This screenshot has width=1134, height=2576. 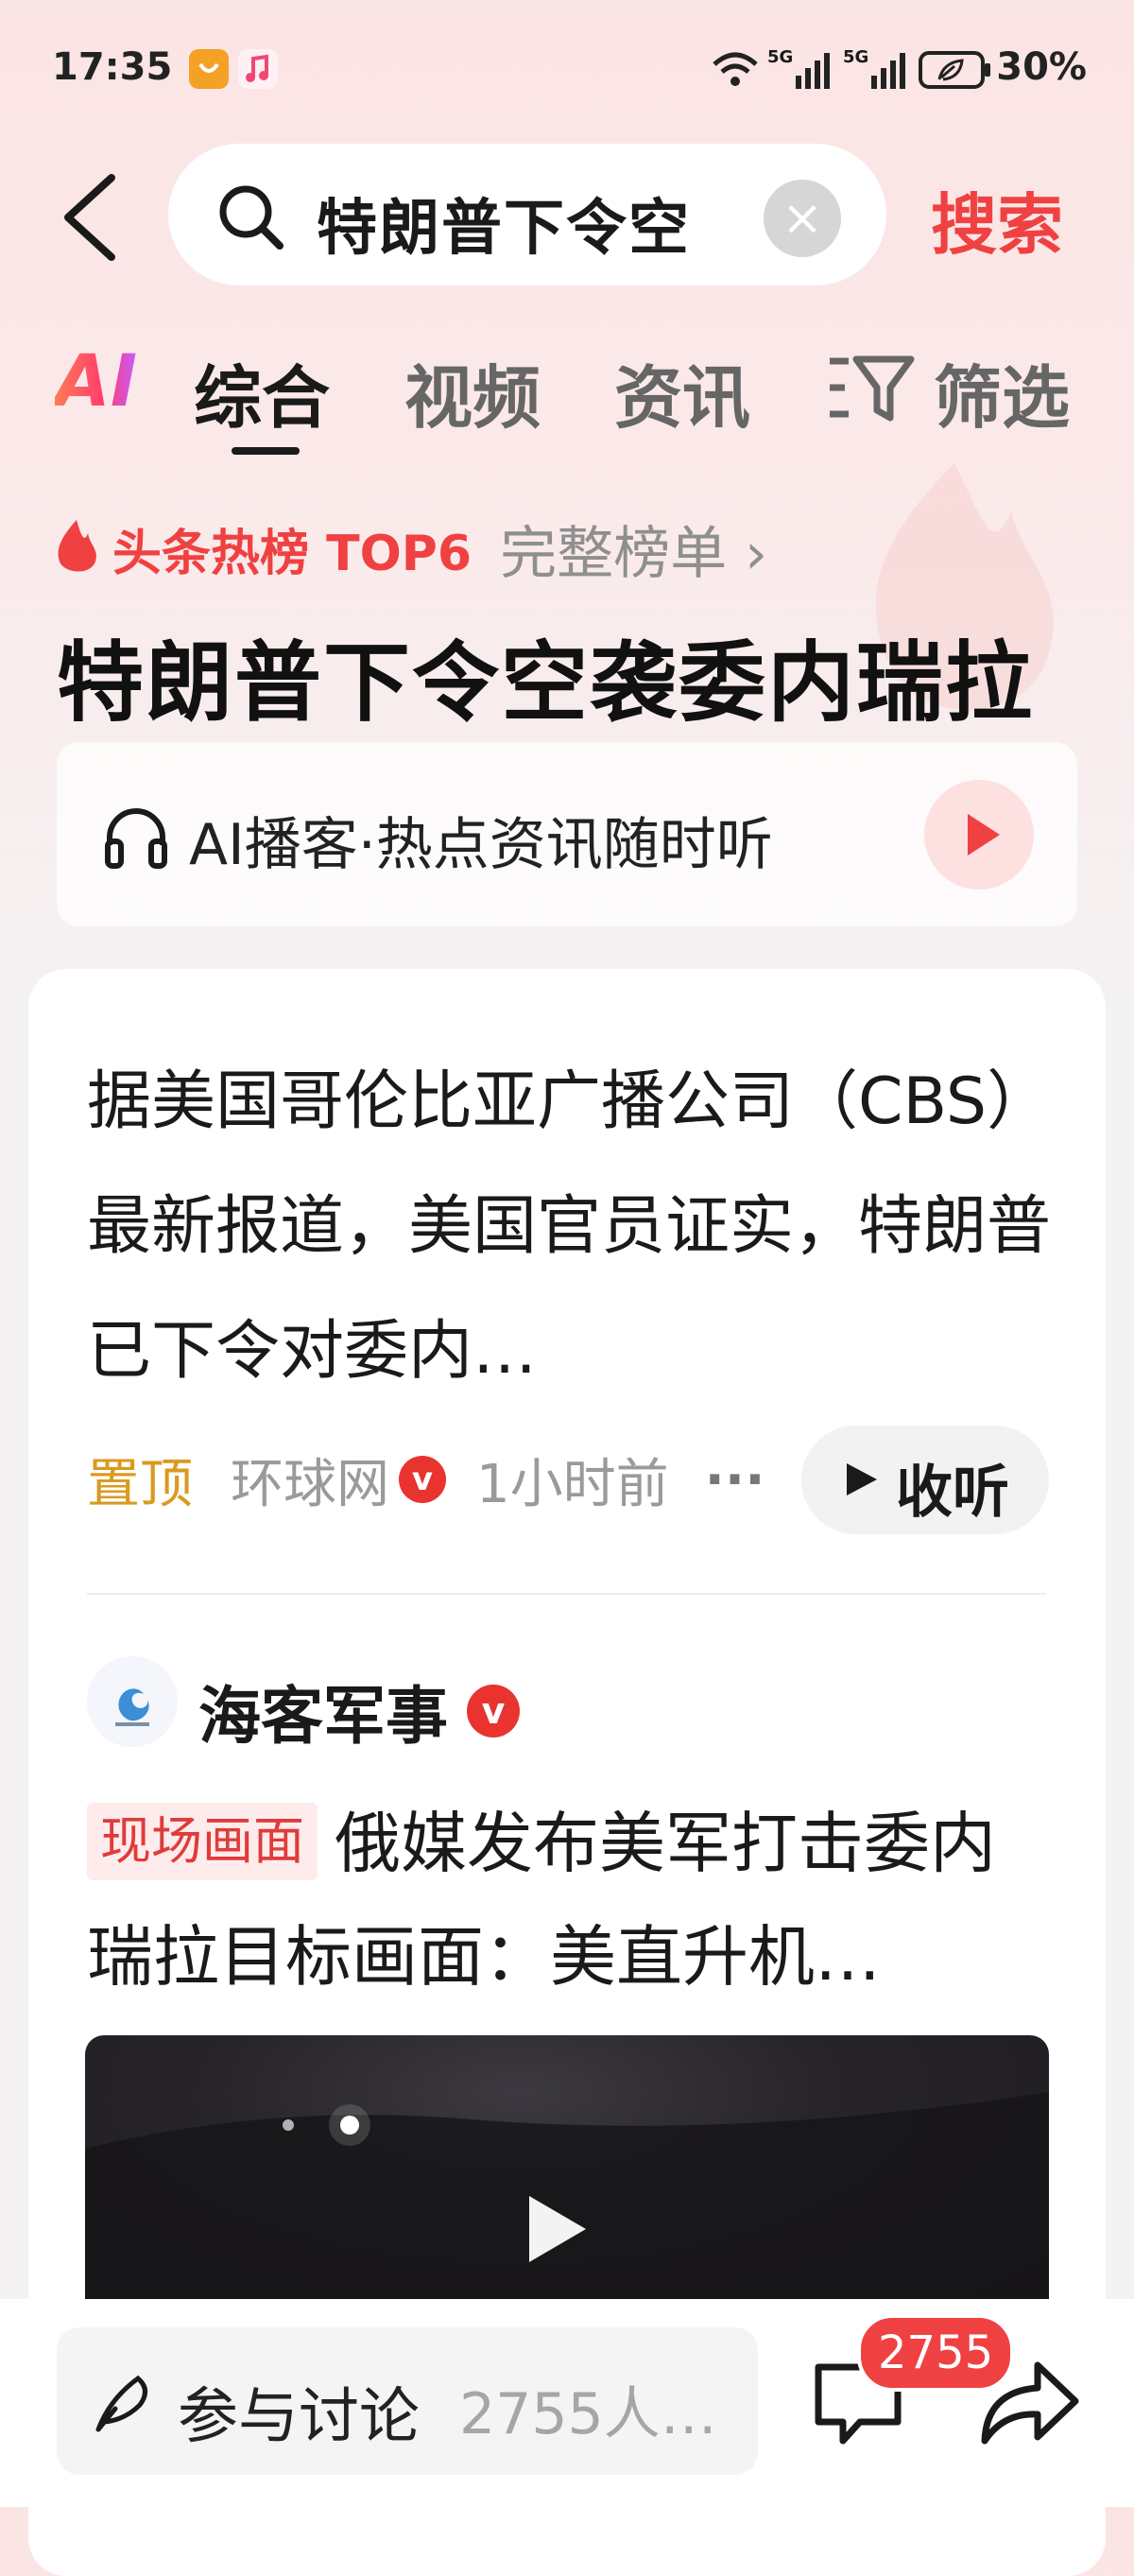 I want to click on share-icon, so click(x=1029, y=2401).